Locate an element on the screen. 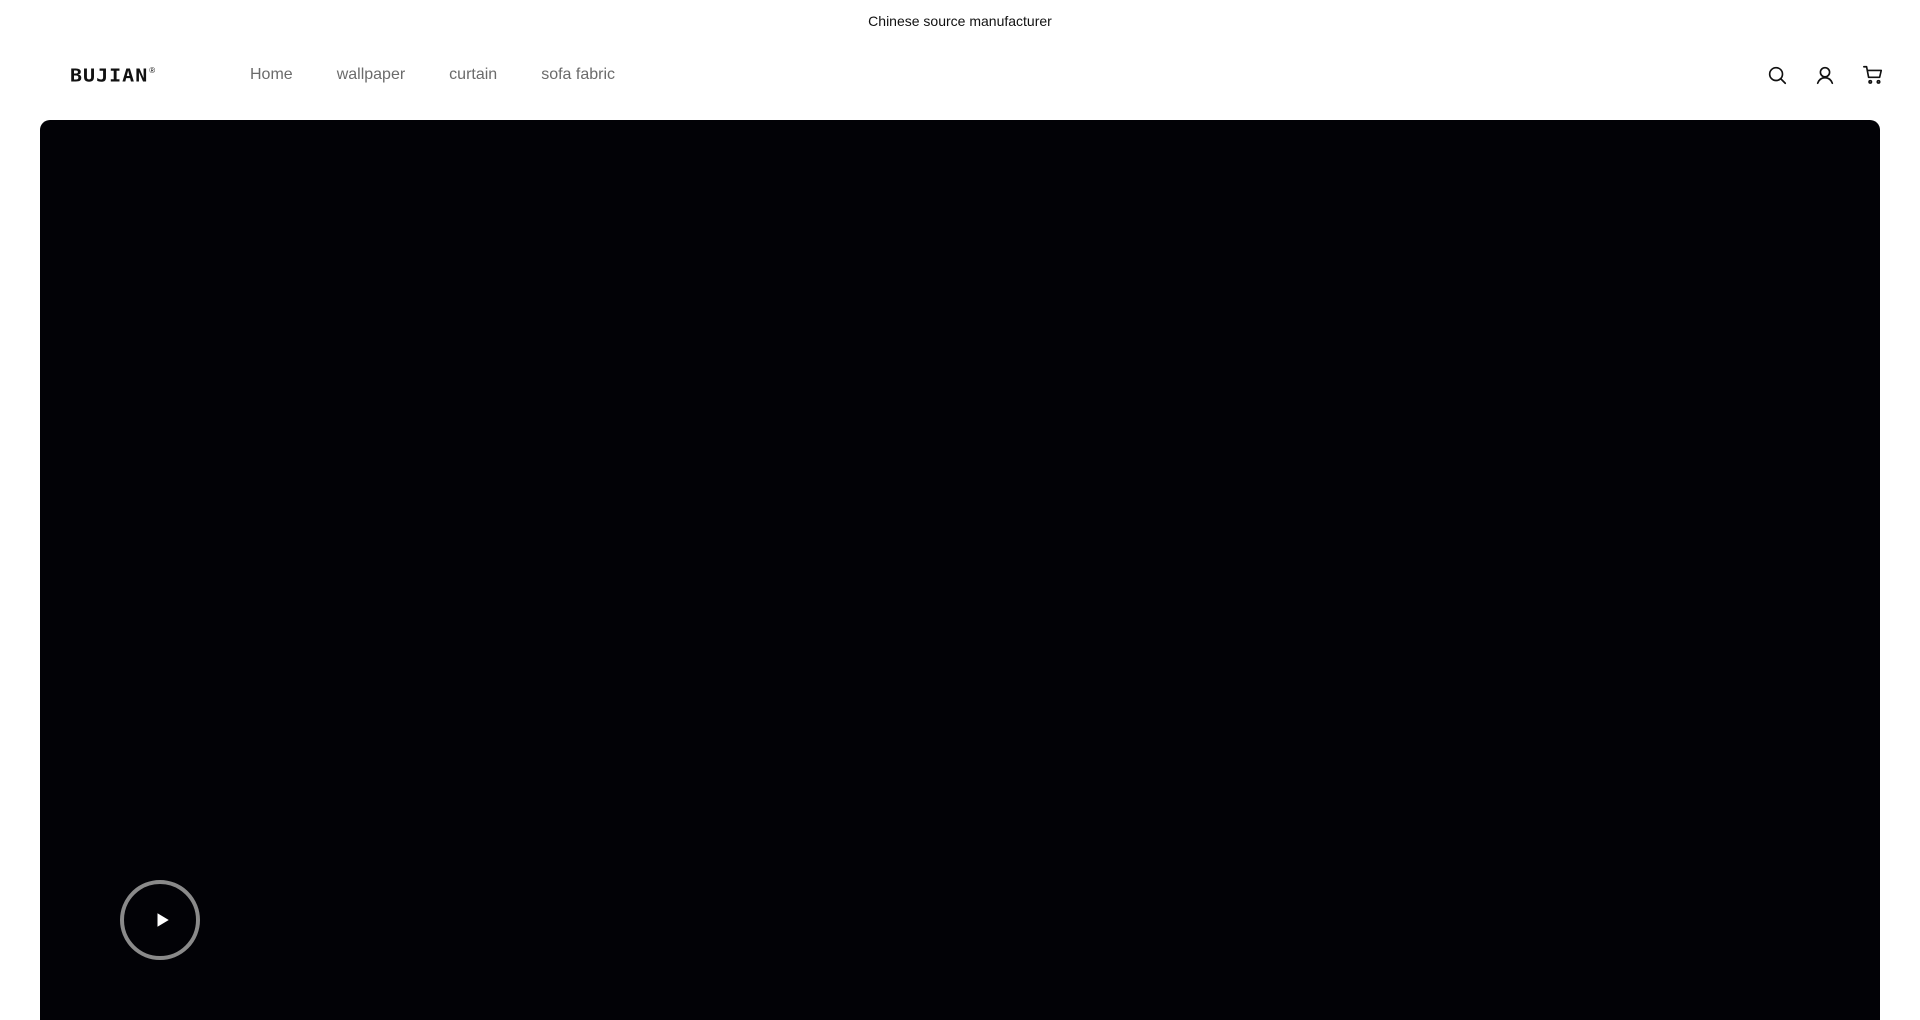  search-icon is located at coordinates (1777, 75).